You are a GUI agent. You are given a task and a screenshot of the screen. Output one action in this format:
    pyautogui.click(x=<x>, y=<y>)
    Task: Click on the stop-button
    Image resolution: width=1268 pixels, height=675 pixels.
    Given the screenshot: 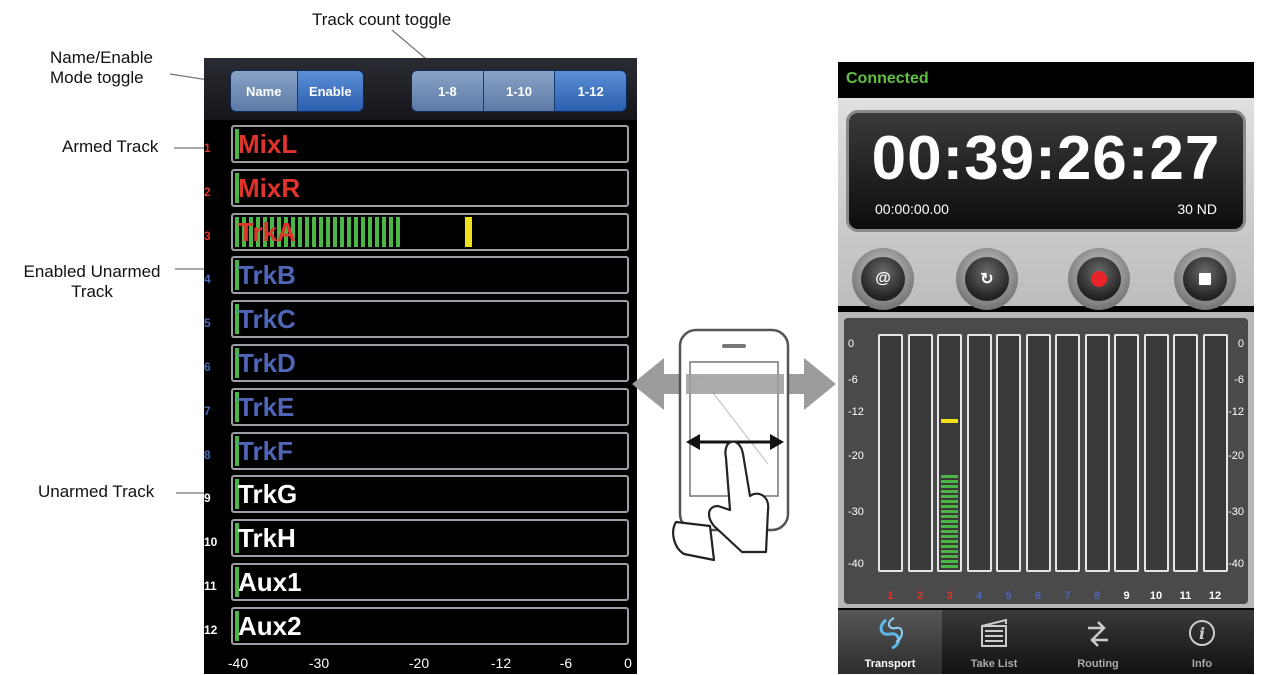 What is the action you would take?
    pyautogui.click(x=1205, y=279)
    